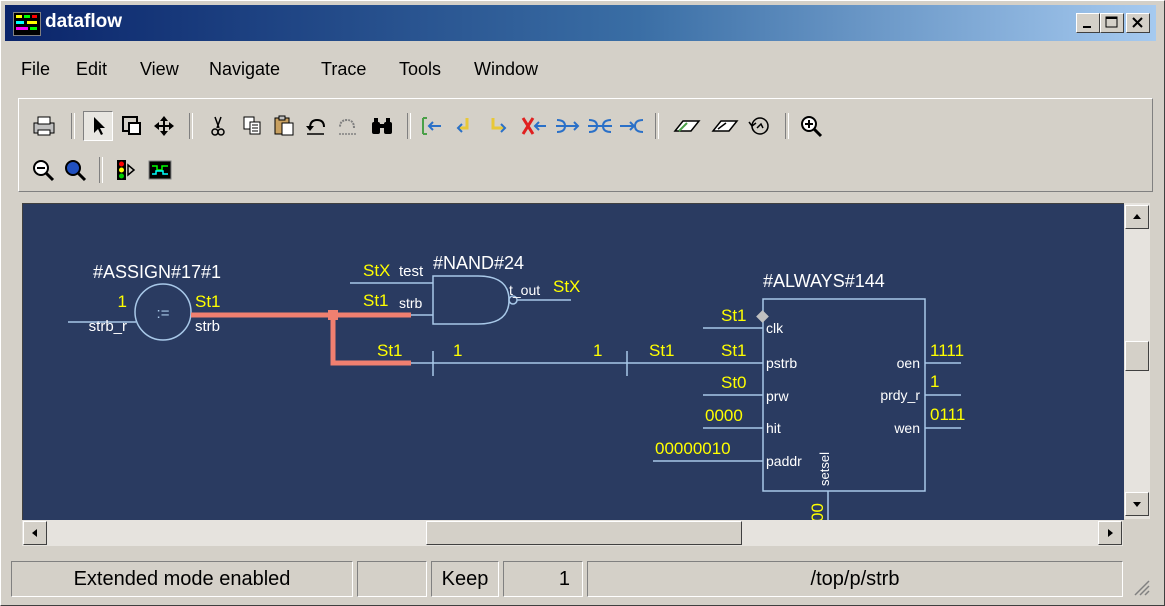  I want to click on minimize-button, so click(1088, 23).